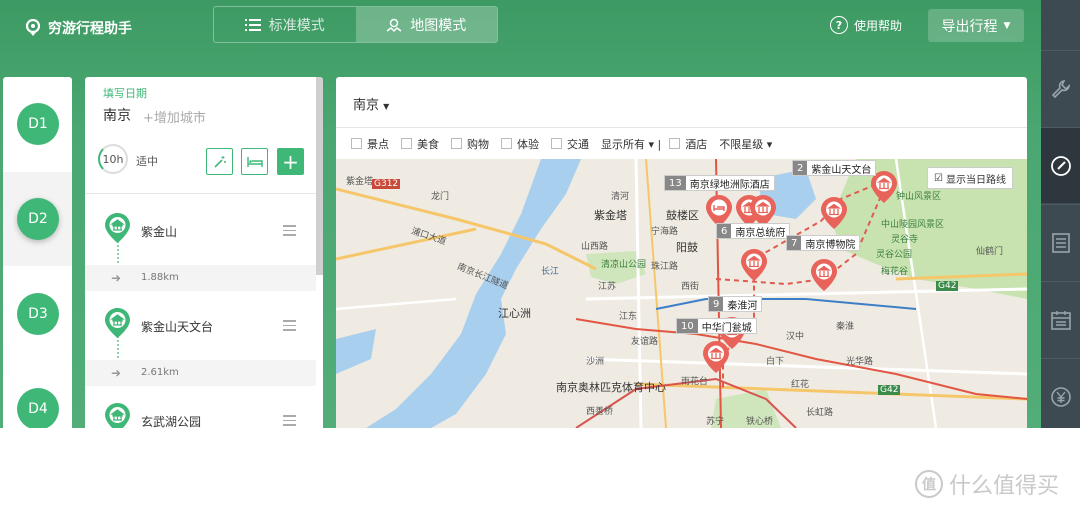 This screenshot has height=510, width=1080. Describe the element at coordinates (378, 144) in the screenshot. I see `filter-label: 景点` at that location.